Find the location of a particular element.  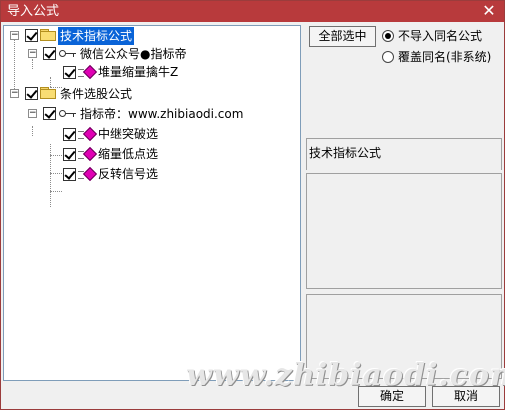

tree-item-label: 反转信号选 is located at coordinates (128, 174).